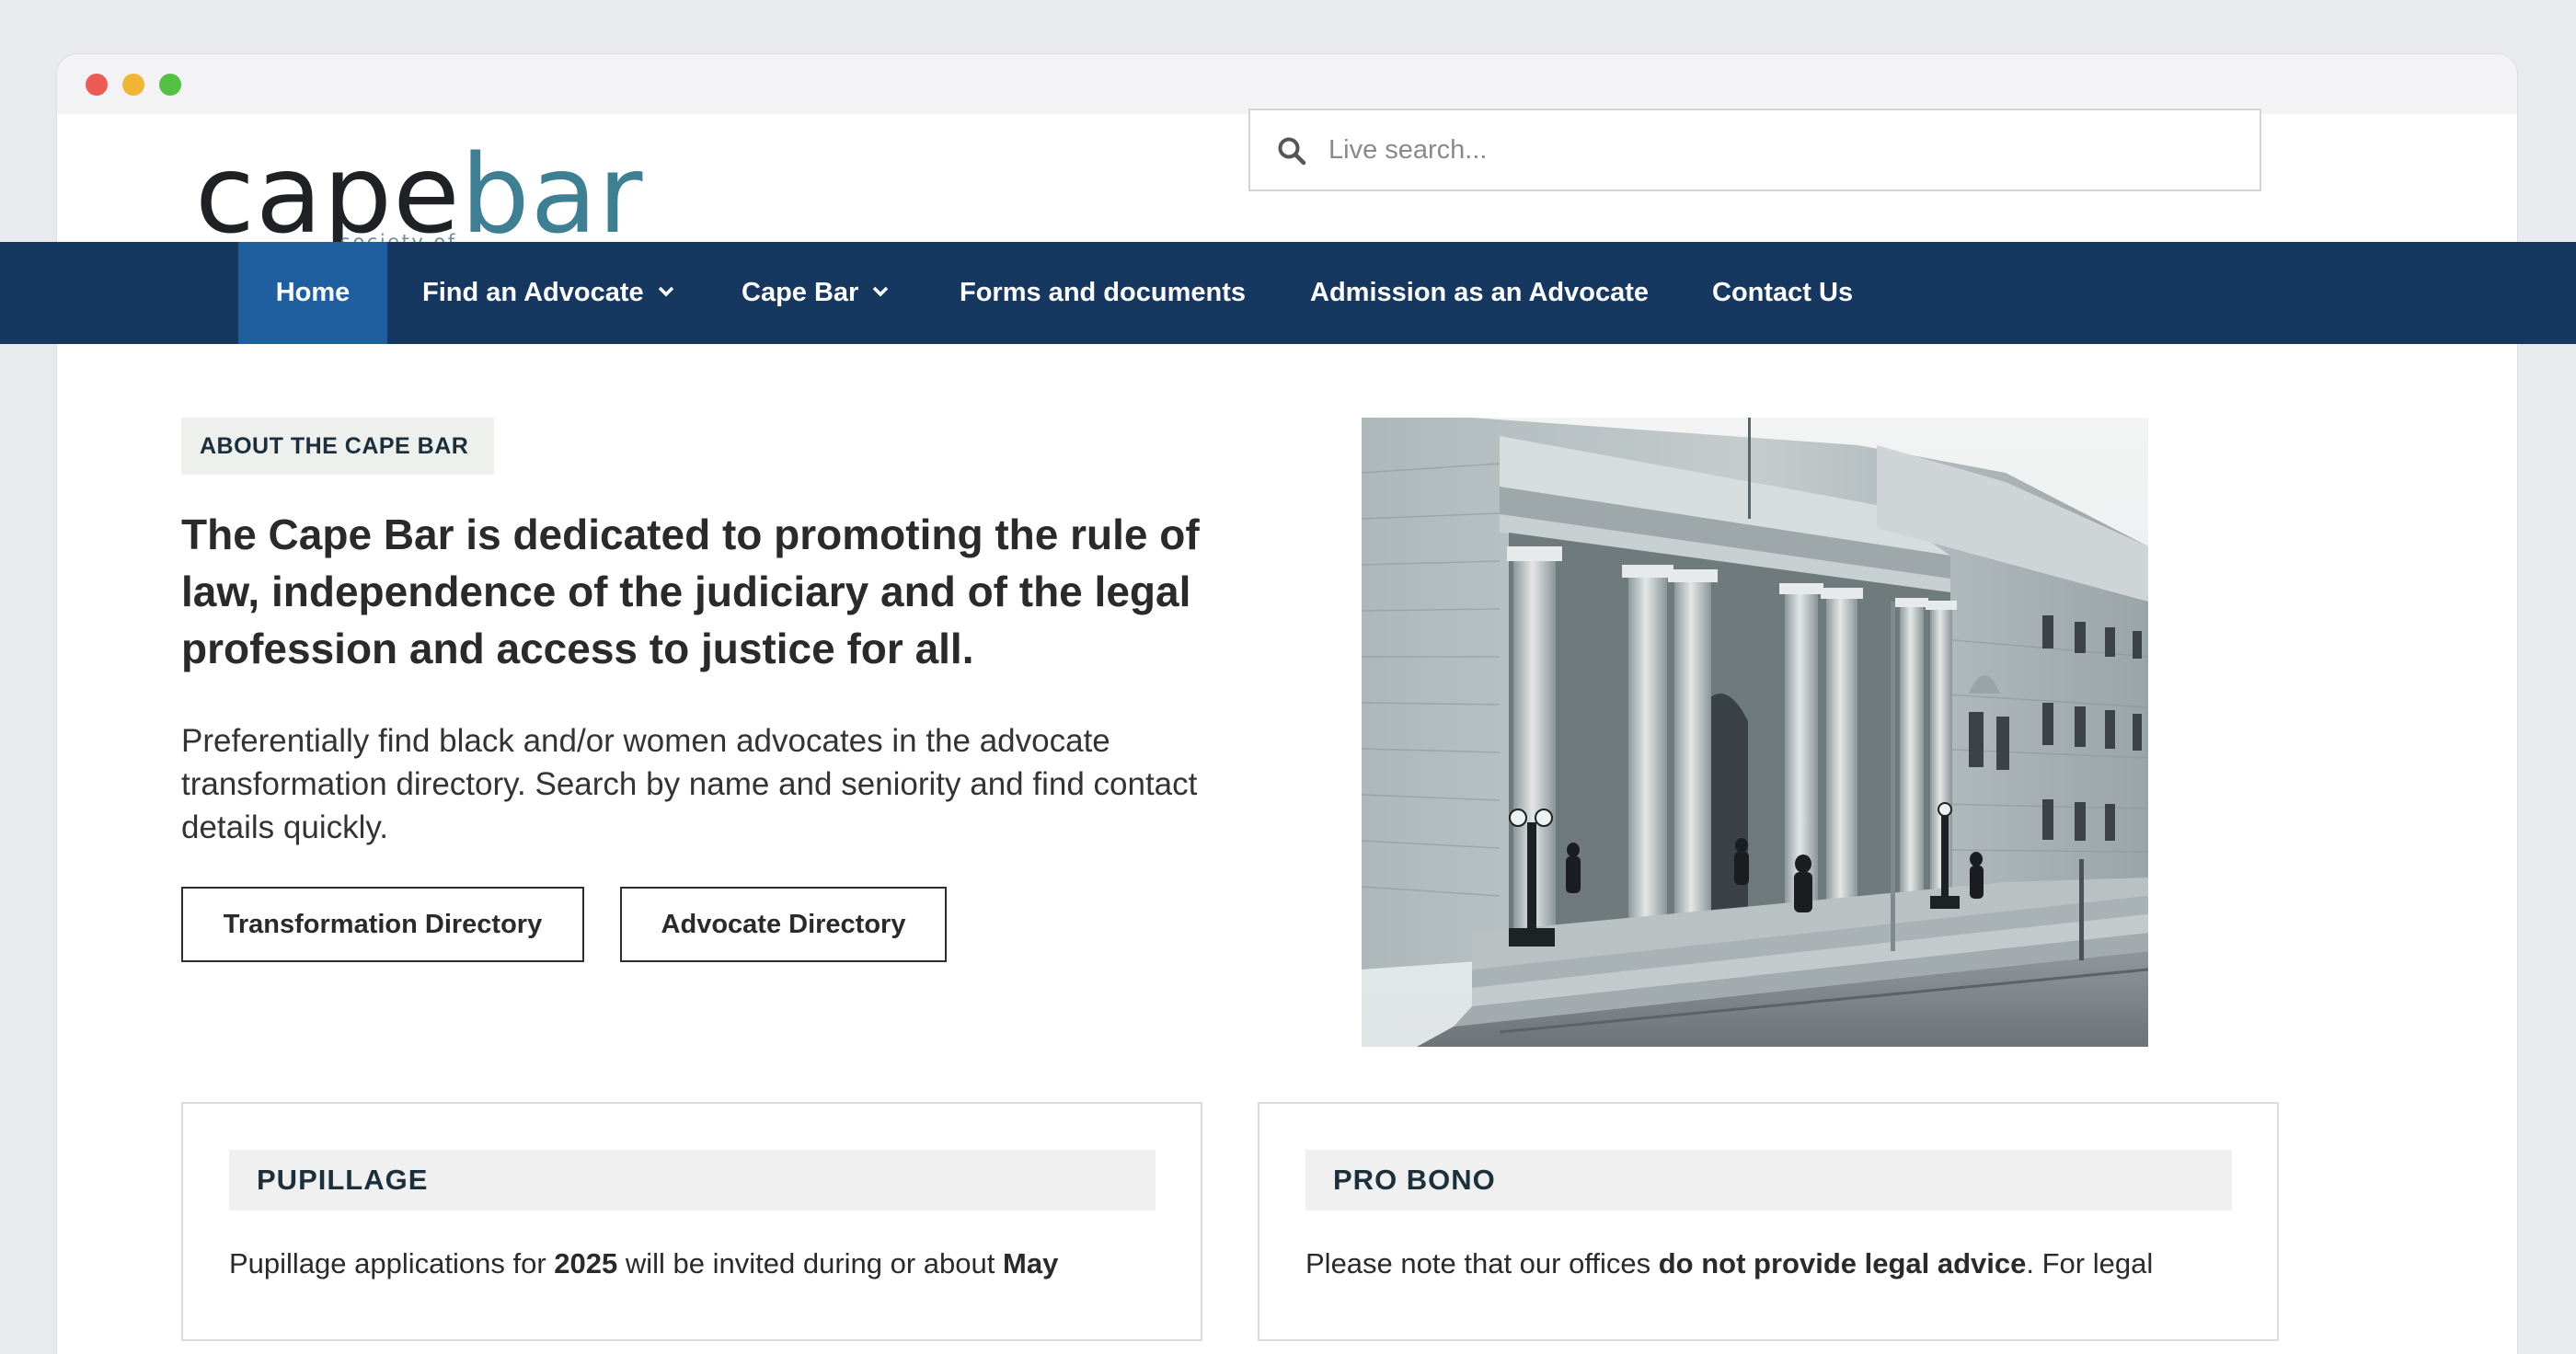 This screenshot has width=2576, height=1354. Describe the element at coordinates (1292, 151) in the screenshot. I see `search-icon` at that location.